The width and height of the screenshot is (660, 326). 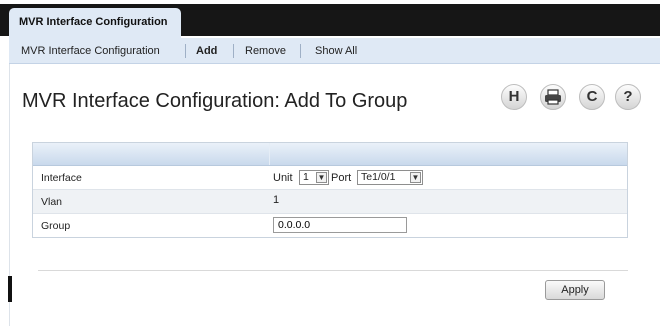 What do you see at coordinates (283, 178) in the screenshot?
I see `unit-label: Unit` at bounding box center [283, 178].